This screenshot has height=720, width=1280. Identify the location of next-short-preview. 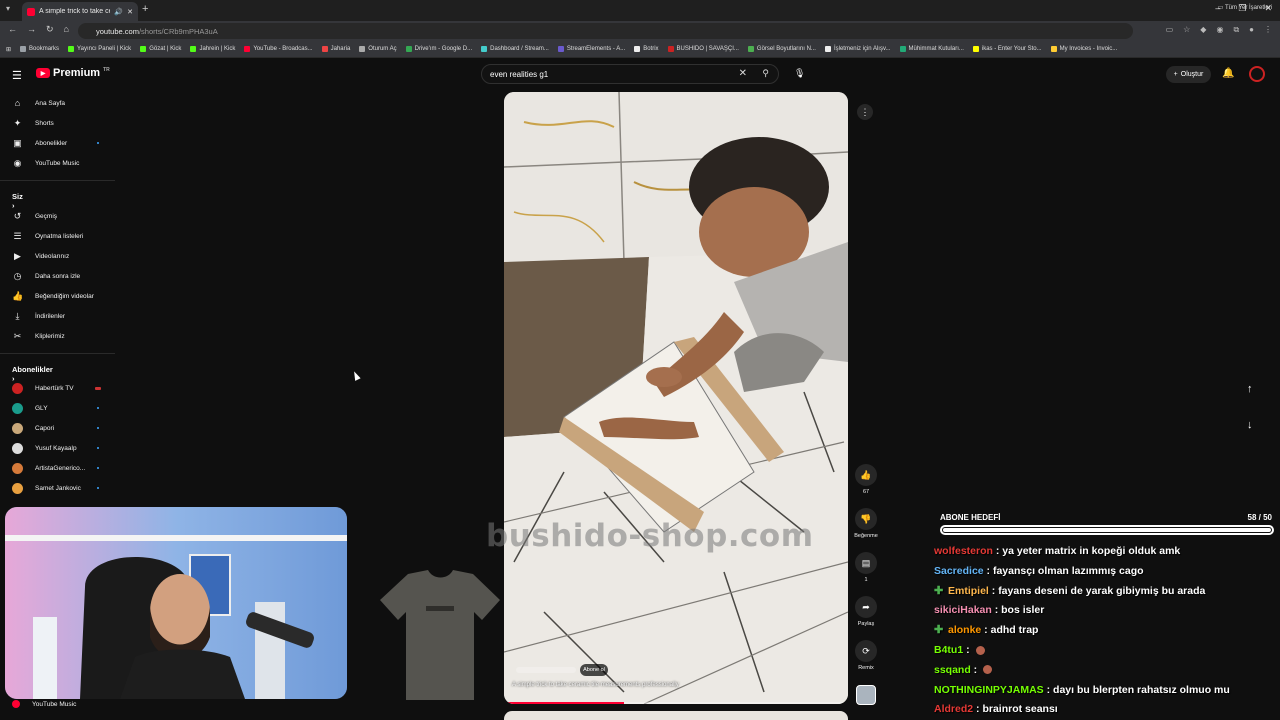
(676, 715).